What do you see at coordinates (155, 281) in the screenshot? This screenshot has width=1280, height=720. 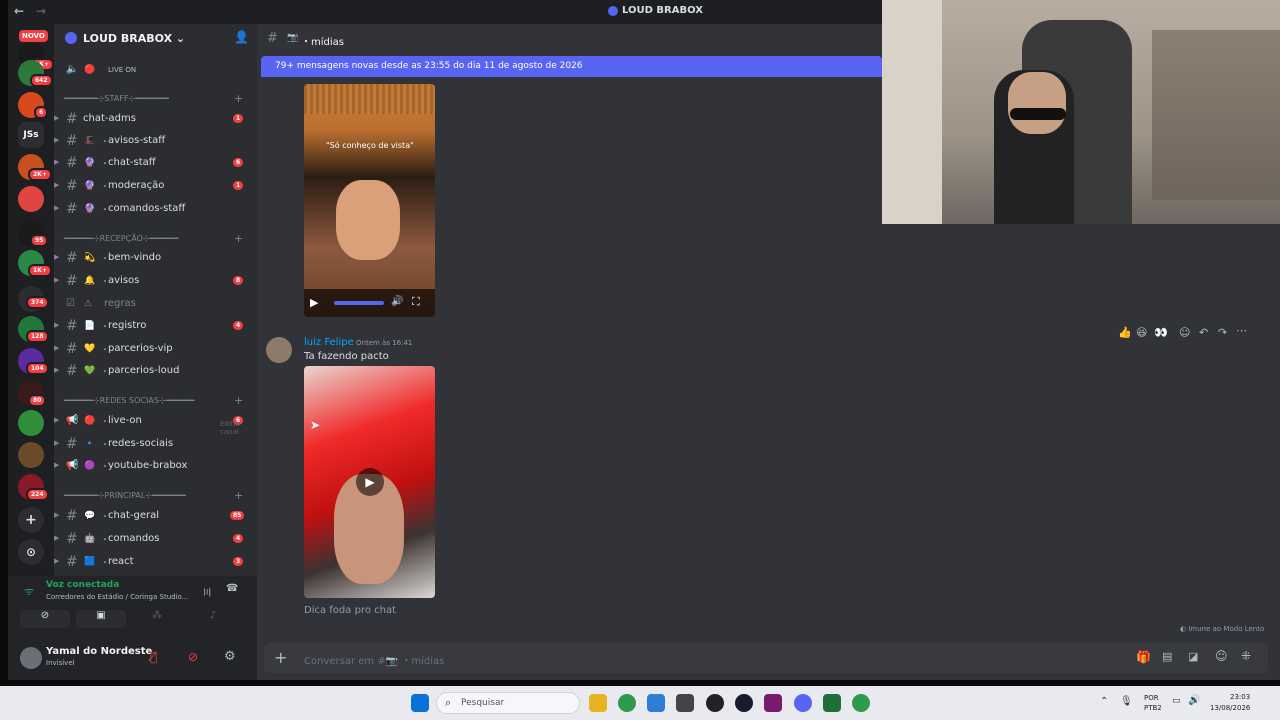 I see `channel-item: ▶ # 🔔 ・ avisos 8` at bounding box center [155, 281].